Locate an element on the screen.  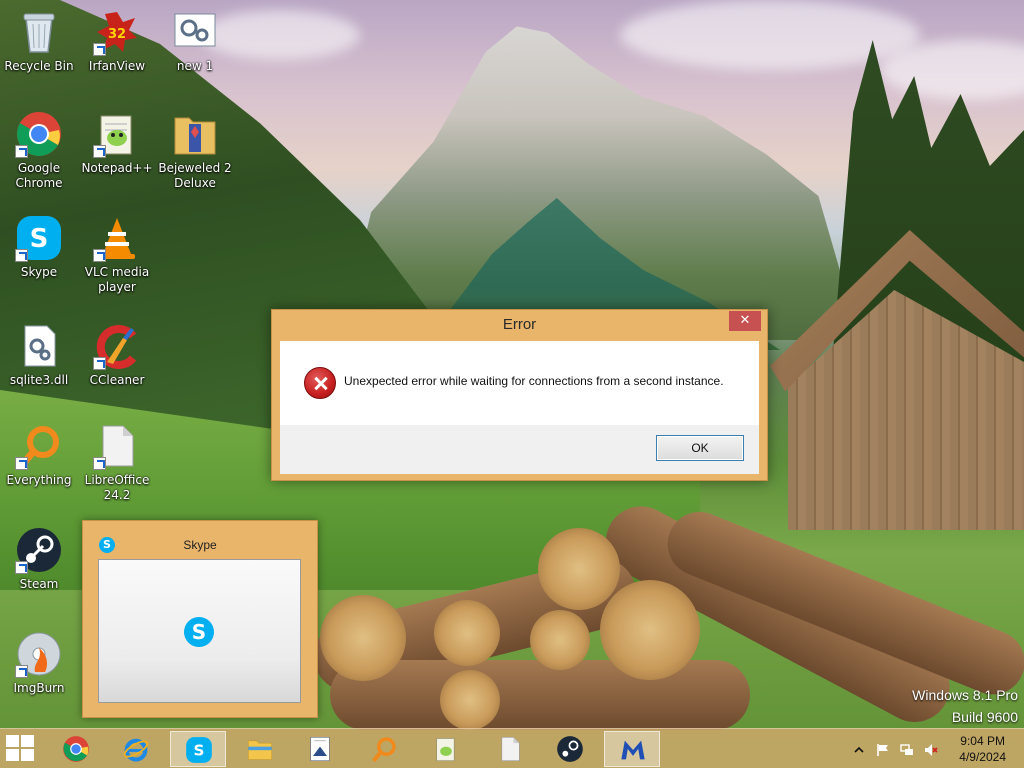
desktop-icon-label: Steam is located at coordinates (39, 584).